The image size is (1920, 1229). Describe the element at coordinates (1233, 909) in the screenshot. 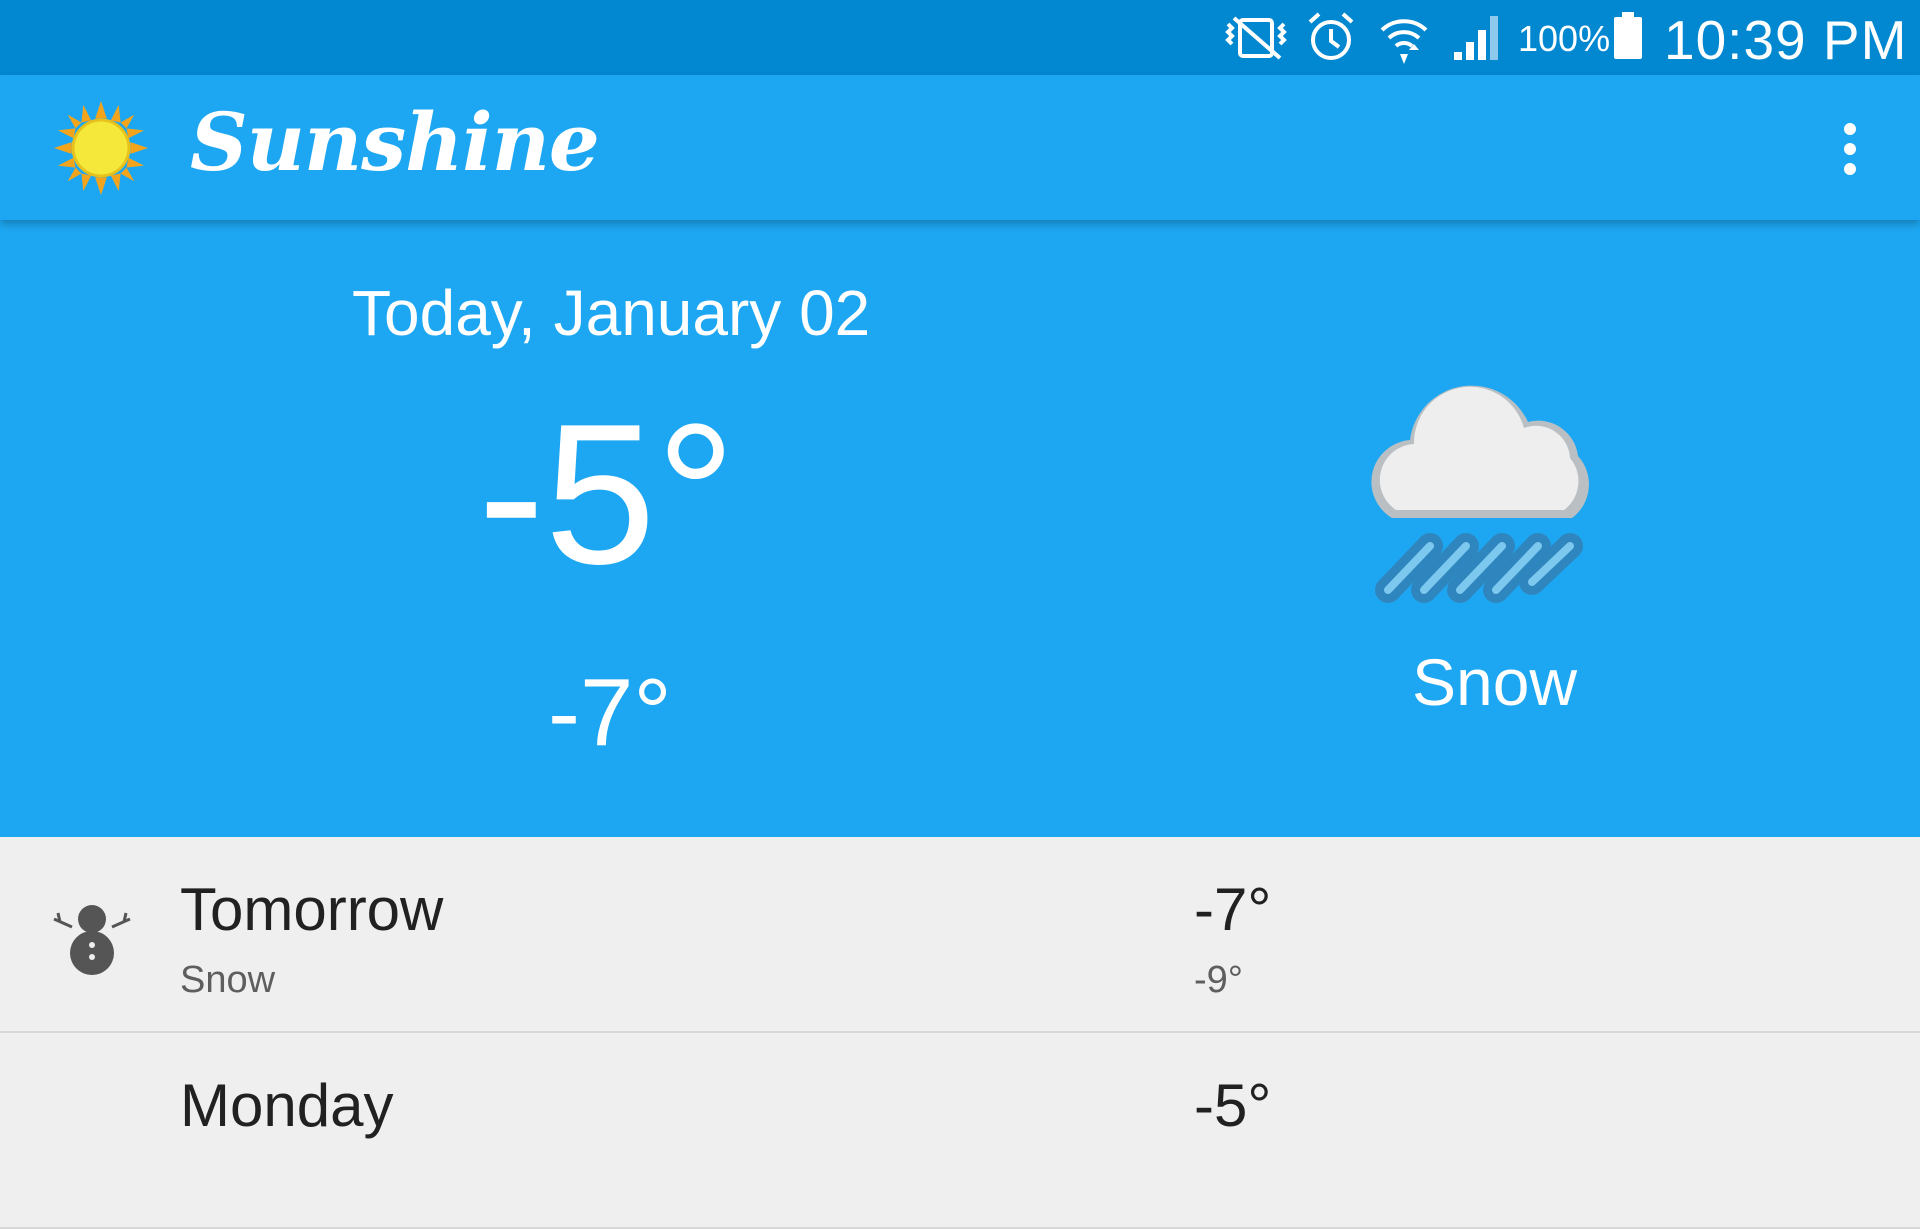

I see `forecast-high-temp: -7°` at that location.